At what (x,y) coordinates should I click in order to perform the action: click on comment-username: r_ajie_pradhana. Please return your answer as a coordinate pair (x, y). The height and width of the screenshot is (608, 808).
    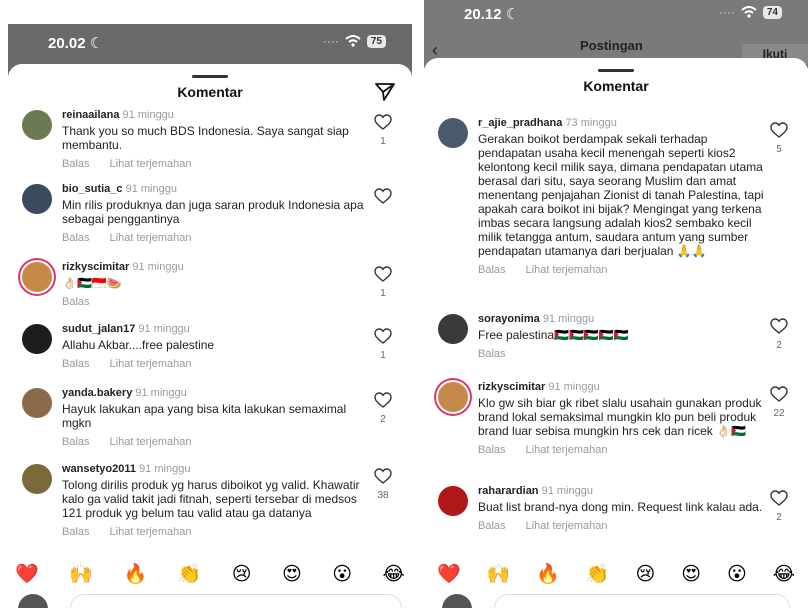
    Looking at the image, I should click on (520, 123).